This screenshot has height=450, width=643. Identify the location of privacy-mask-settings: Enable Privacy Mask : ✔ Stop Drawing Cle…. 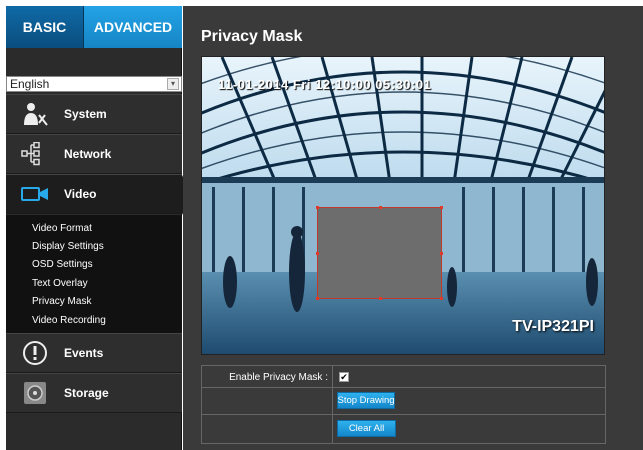
(403, 404).